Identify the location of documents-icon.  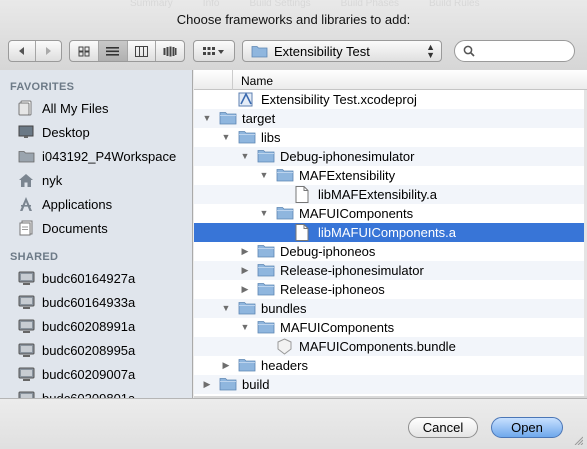
(26, 228).